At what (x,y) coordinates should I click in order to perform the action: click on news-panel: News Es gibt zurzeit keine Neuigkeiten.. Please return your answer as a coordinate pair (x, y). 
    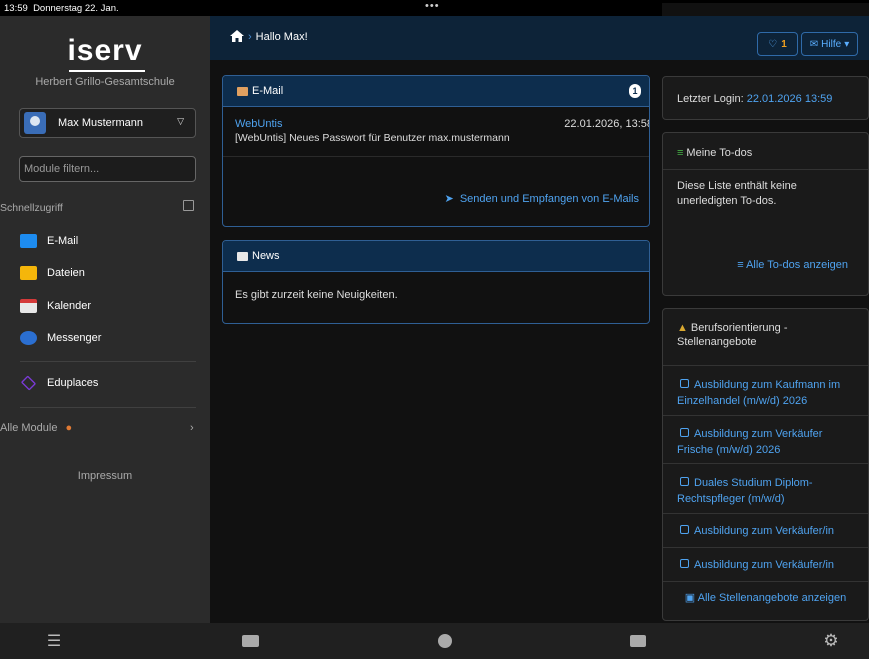
    Looking at the image, I should click on (436, 282).